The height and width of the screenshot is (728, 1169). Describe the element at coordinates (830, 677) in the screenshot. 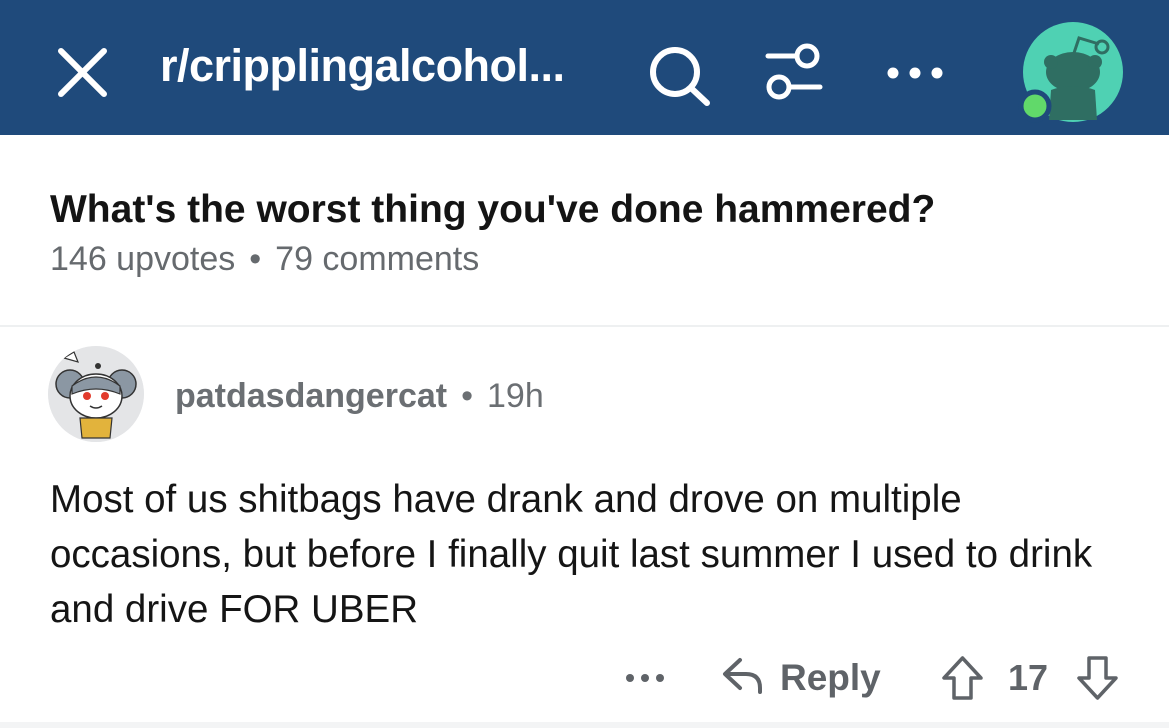

I see `reply-label: Reply` at that location.